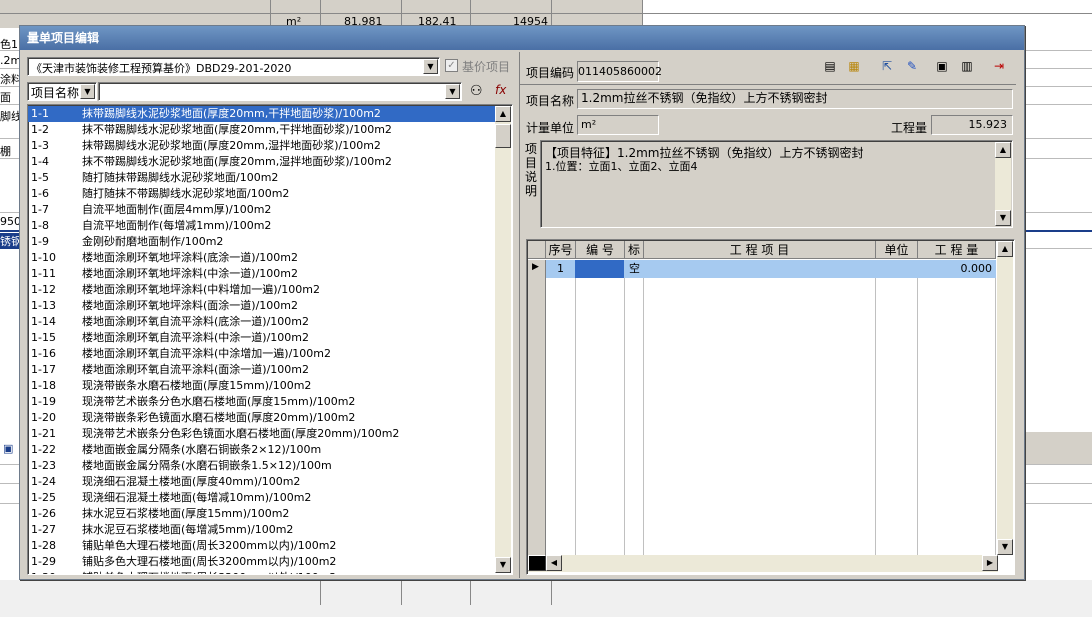 Image resolution: width=1092 pixels, height=617 pixels. Describe the element at coordinates (522, 38) in the screenshot. I see `dialog-title: 量单项目编辑` at that location.